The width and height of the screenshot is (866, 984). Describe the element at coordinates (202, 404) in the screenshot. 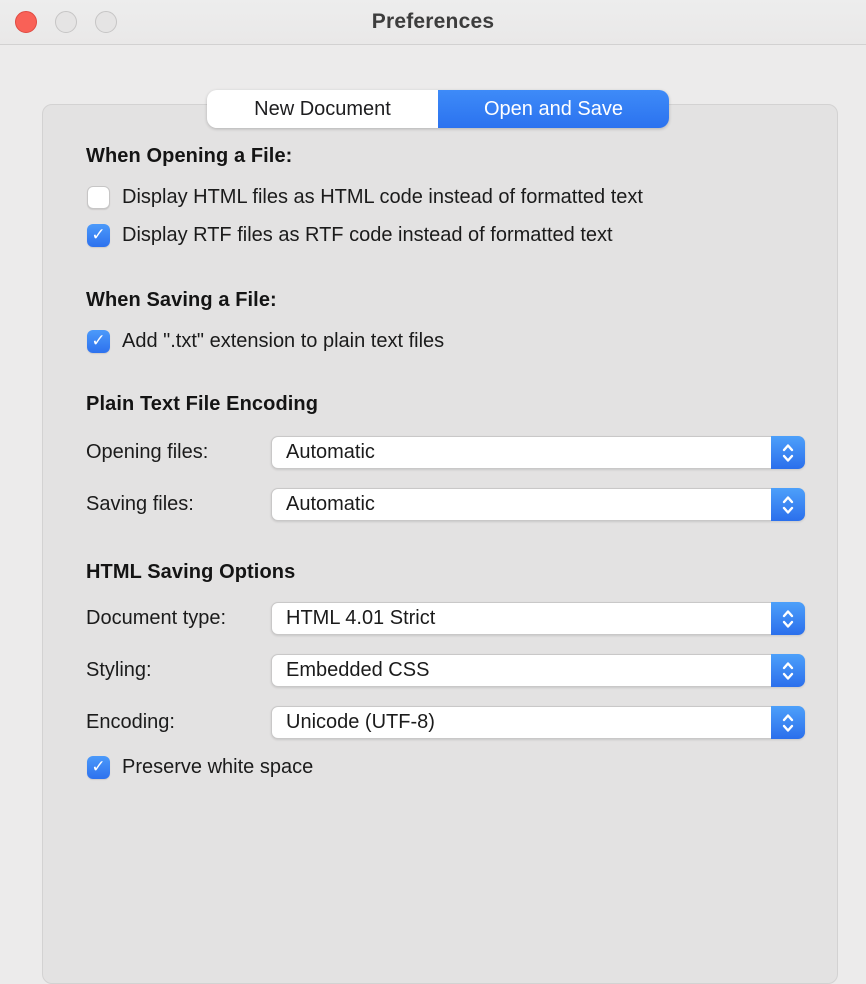

I see `section-heading-plain-text-encoding: Plain Text File Encoding` at that location.